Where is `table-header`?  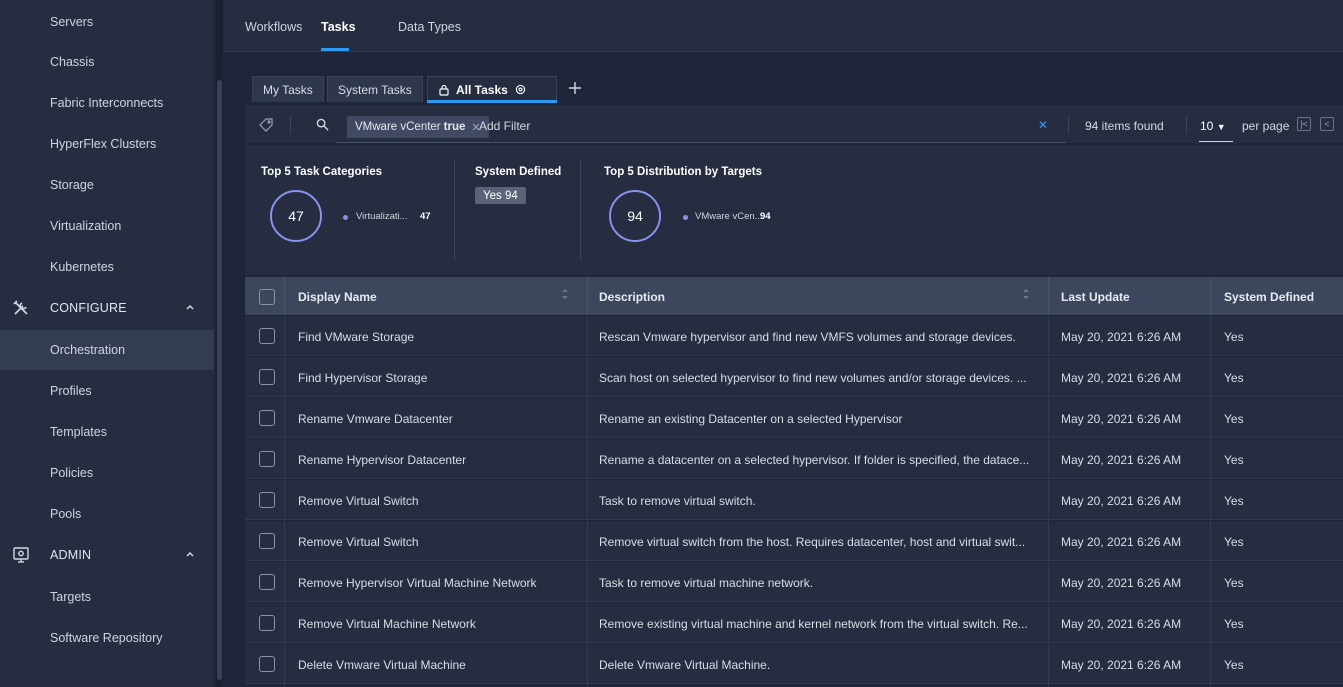
table-header is located at coordinates (794, 296).